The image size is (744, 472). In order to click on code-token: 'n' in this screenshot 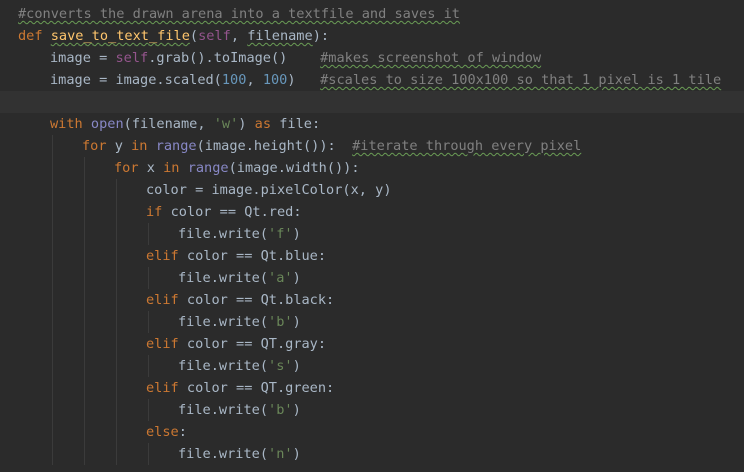, I will do `click(280, 454)`.